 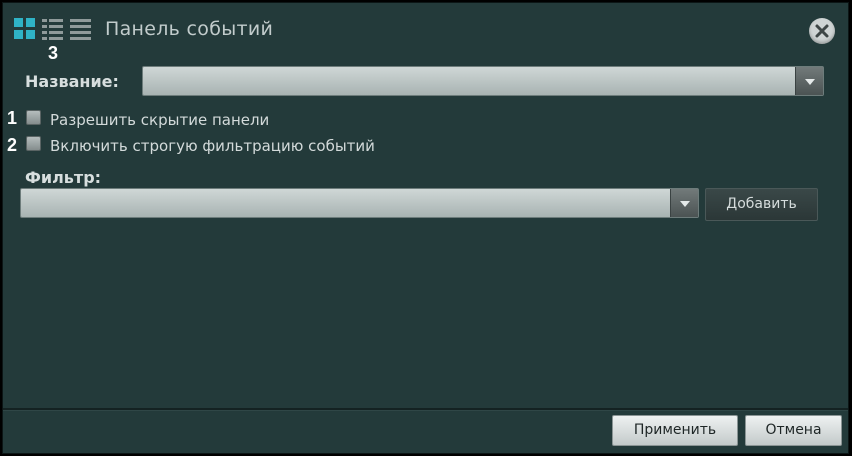 What do you see at coordinates (483, 81) in the screenshot?
I see `name-combobox` at bounding box center [483, 81].